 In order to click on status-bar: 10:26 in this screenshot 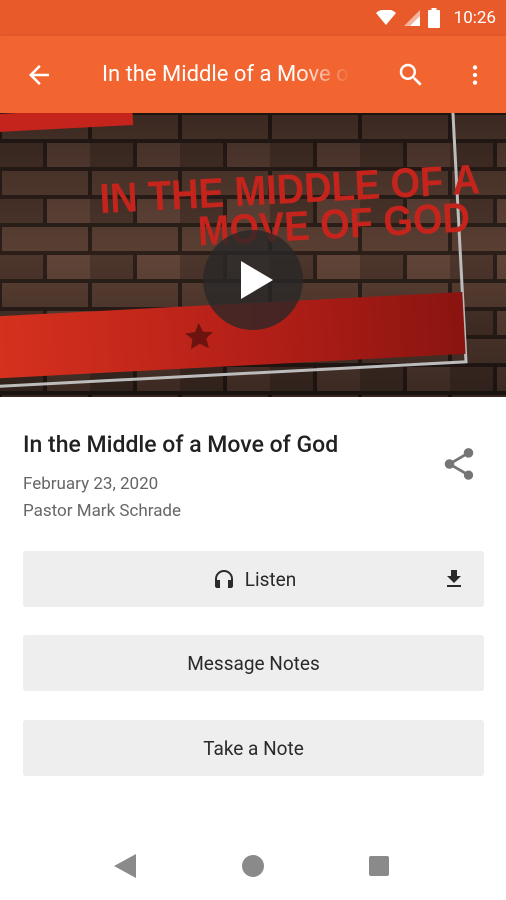, I will do `click(253, 18)`.